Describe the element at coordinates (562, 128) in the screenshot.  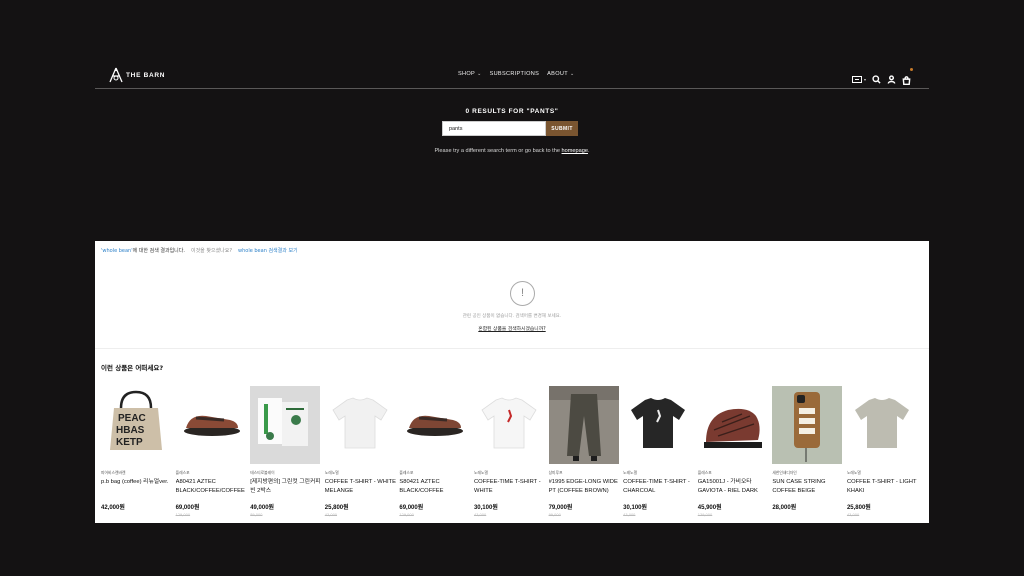
I see `submit-button: SUBMIT` at that location.